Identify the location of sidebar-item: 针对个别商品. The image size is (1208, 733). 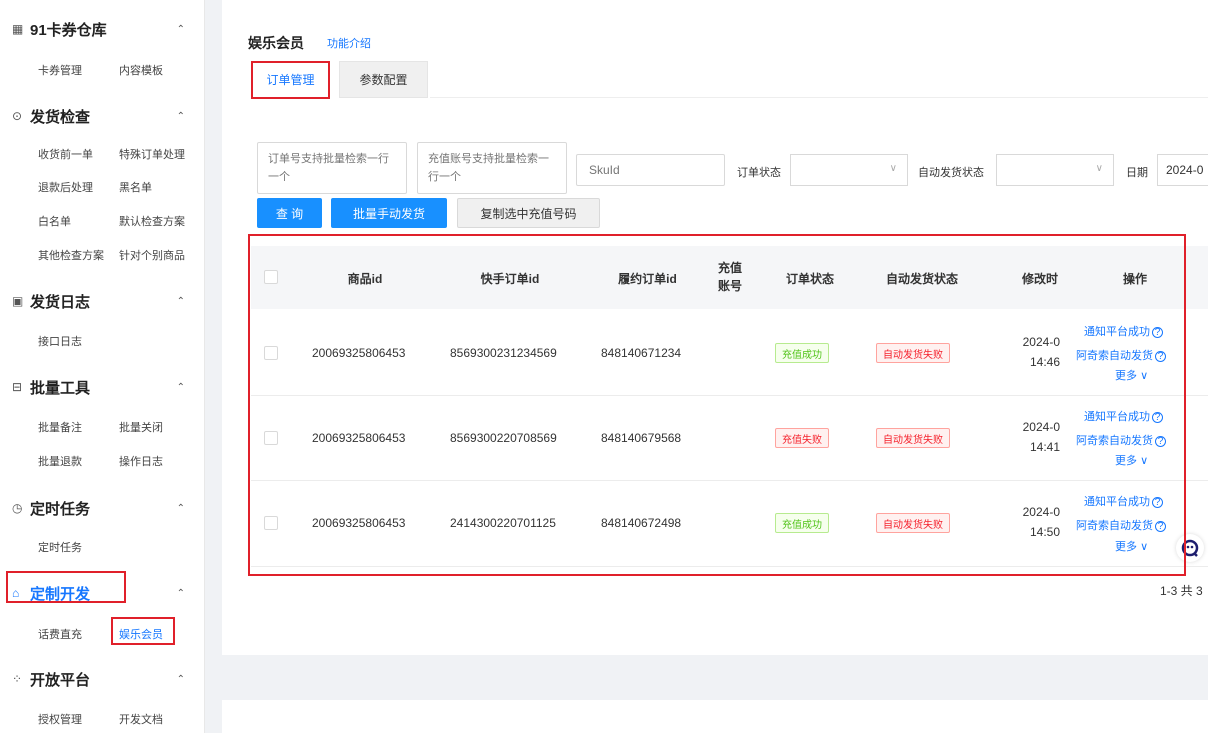
(152, 255).